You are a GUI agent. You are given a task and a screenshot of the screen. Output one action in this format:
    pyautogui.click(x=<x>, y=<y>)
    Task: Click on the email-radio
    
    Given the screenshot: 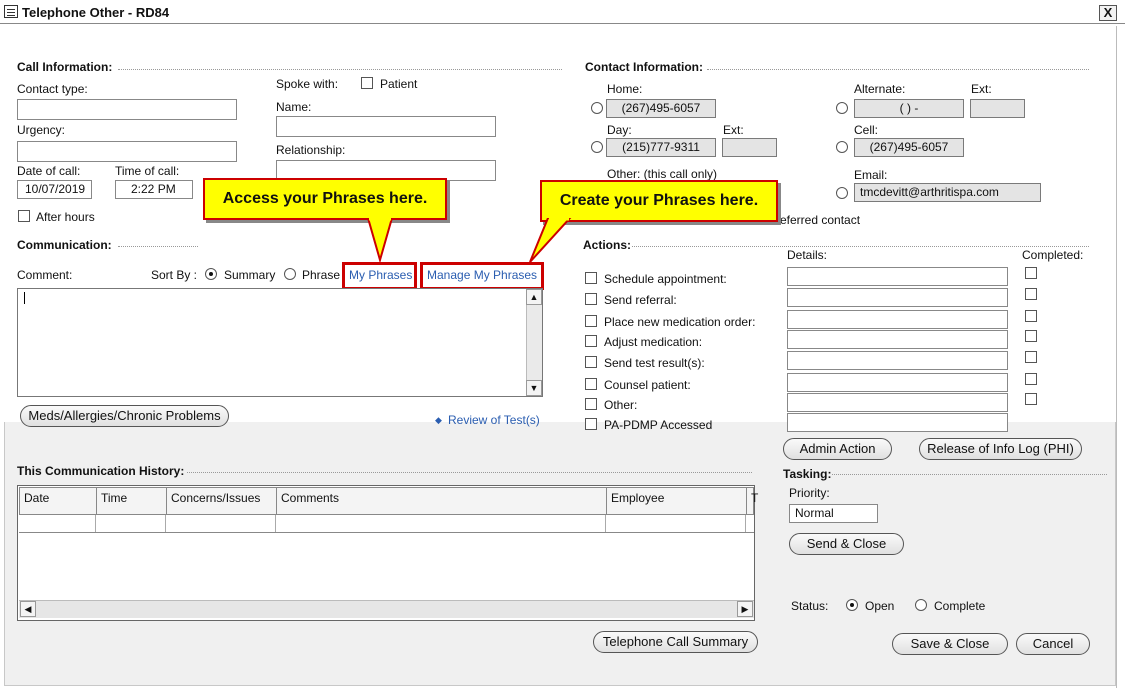 What is the action you would take?
    pyautogui.click(x=842, y=193)
    